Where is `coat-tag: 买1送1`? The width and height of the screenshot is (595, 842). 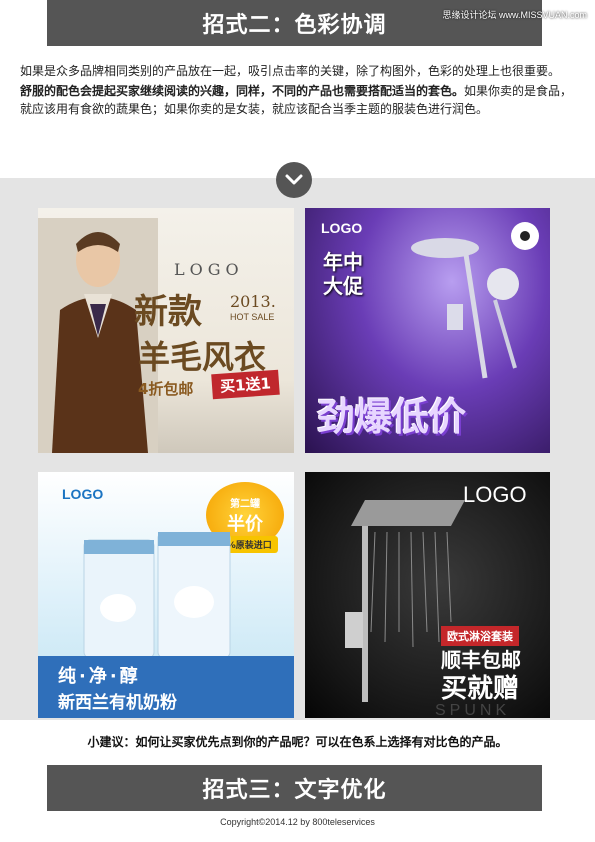
coat-tag: 买1送1 is located at coordinates (245, 384).